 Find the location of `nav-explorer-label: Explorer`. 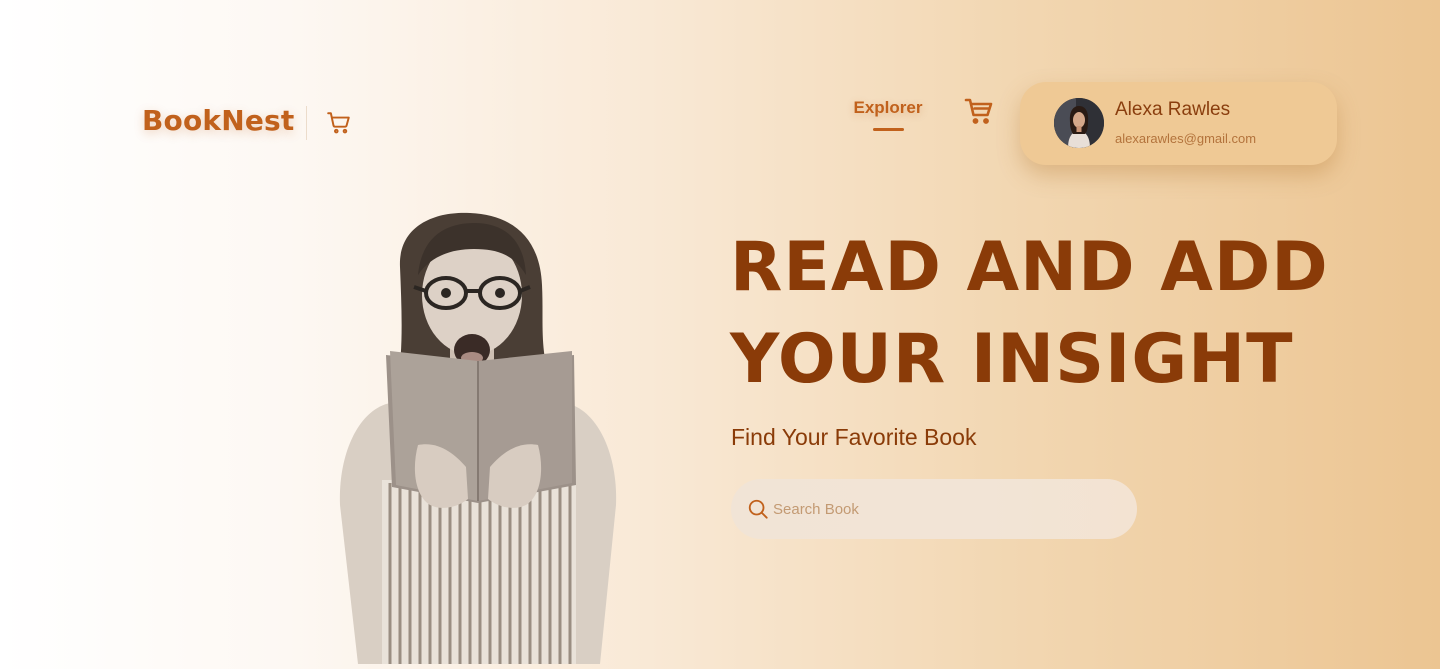

nav-explorer-label: Explorer is located at coordinates (888, 107).